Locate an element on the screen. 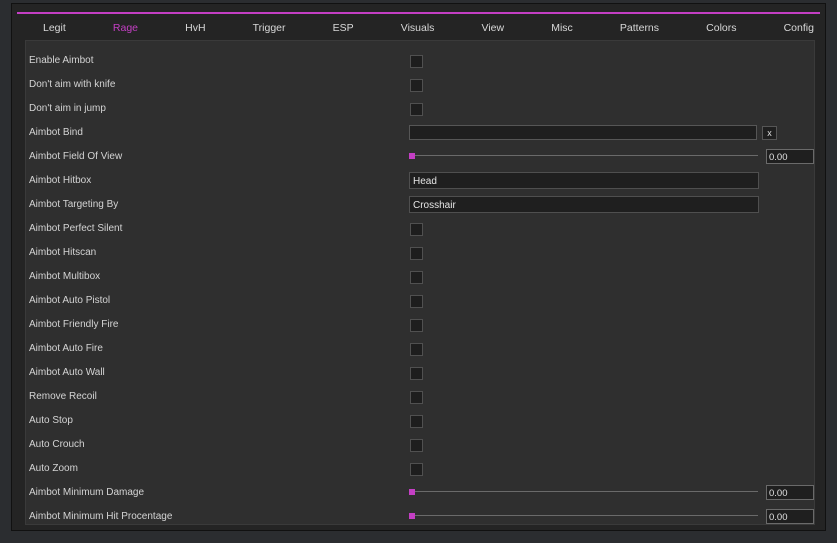 This screenshot has height=543, width=837. setting-label-aimbot-bind: Aimbot Bind is located at coordinates (56, 132).